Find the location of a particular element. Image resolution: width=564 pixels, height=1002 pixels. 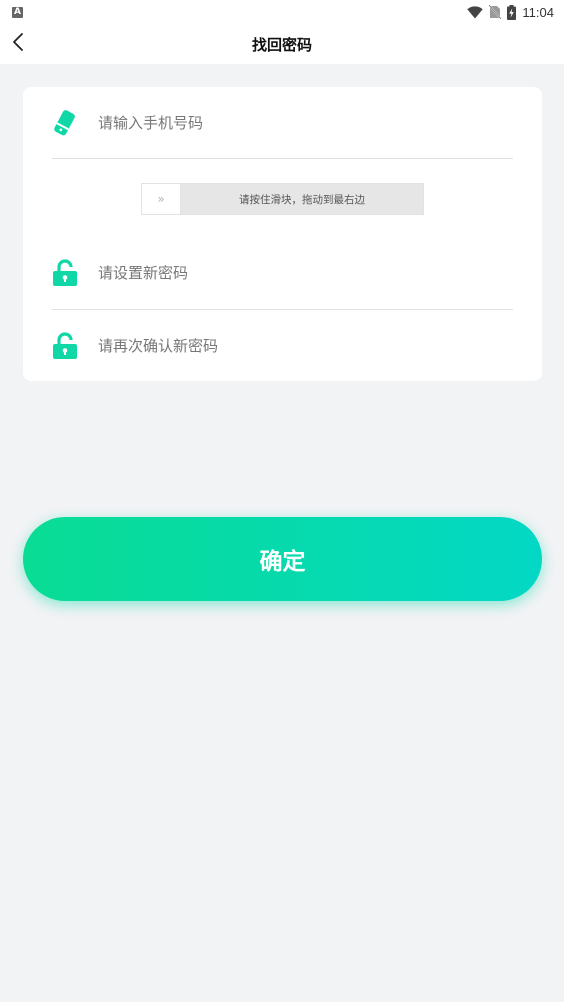

confirm-password-field-row is located at coordinates (282, 346).